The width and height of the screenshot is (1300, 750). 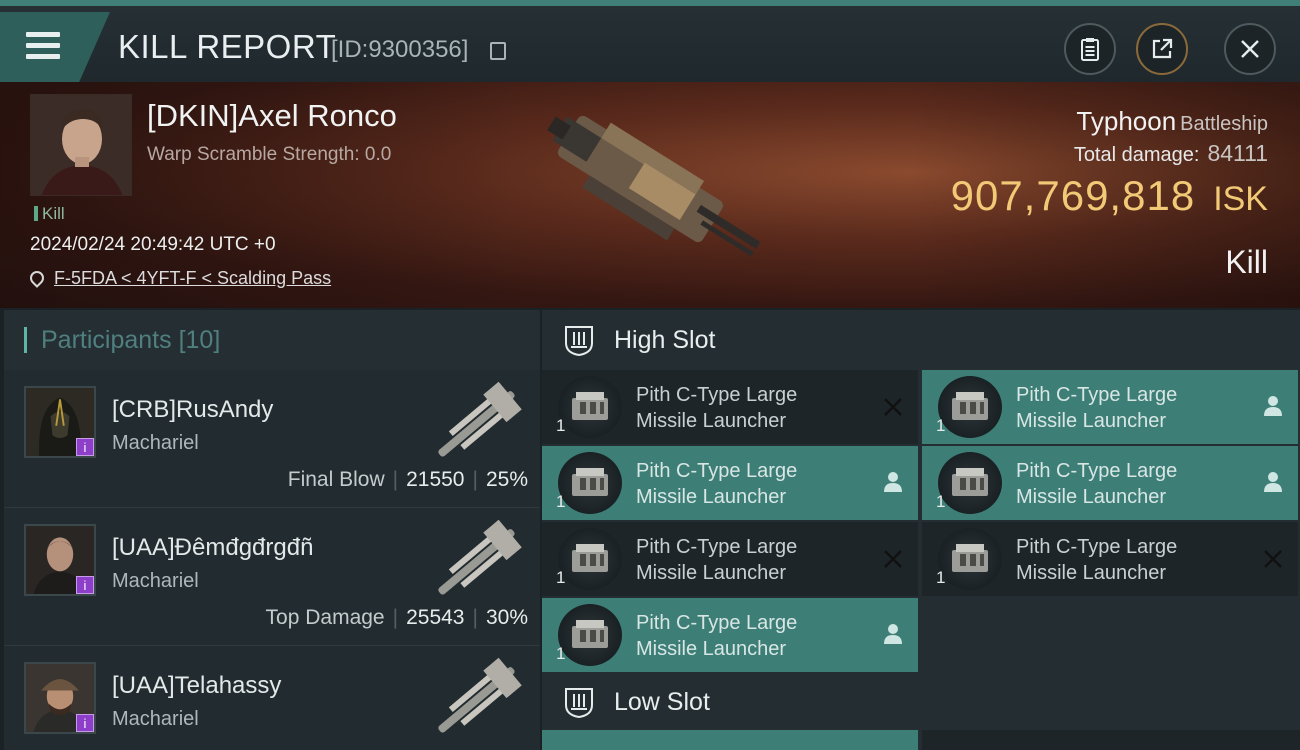 I want to click on menu-tab, so click(x=55, y=47).